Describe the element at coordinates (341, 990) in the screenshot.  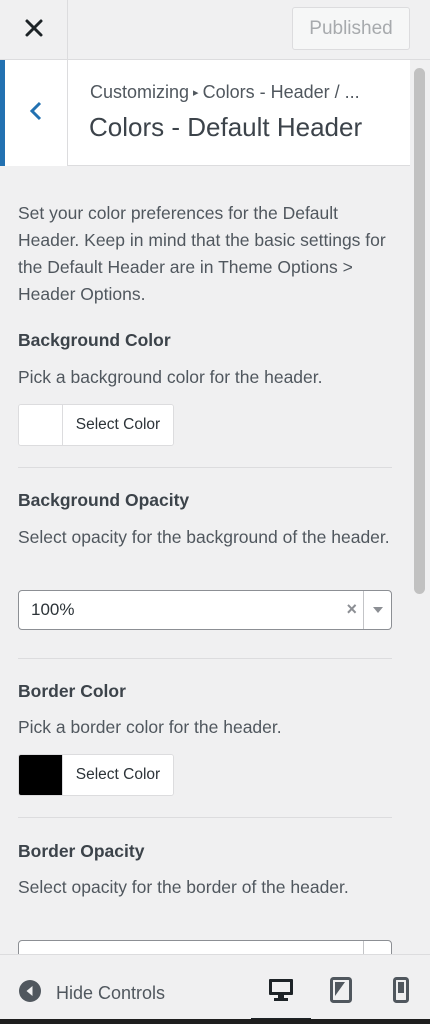
I see `tablet-icon` at that location.